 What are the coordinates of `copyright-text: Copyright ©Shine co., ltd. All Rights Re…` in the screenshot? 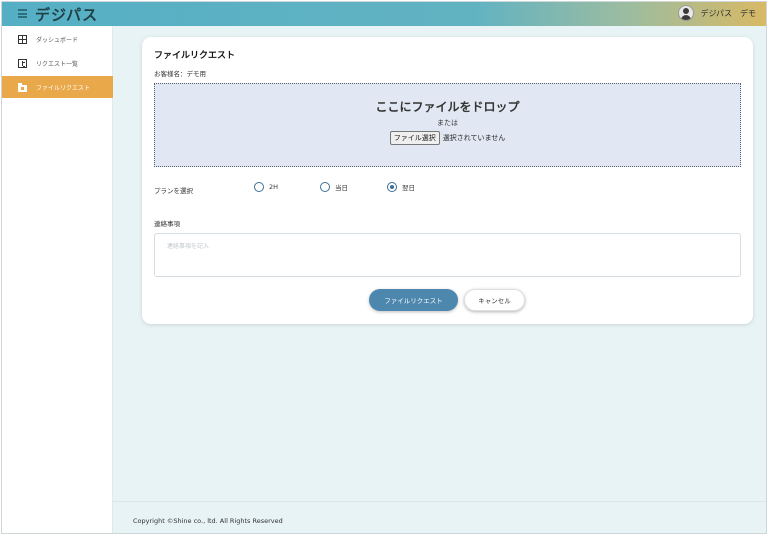 It's located at (208, 521).